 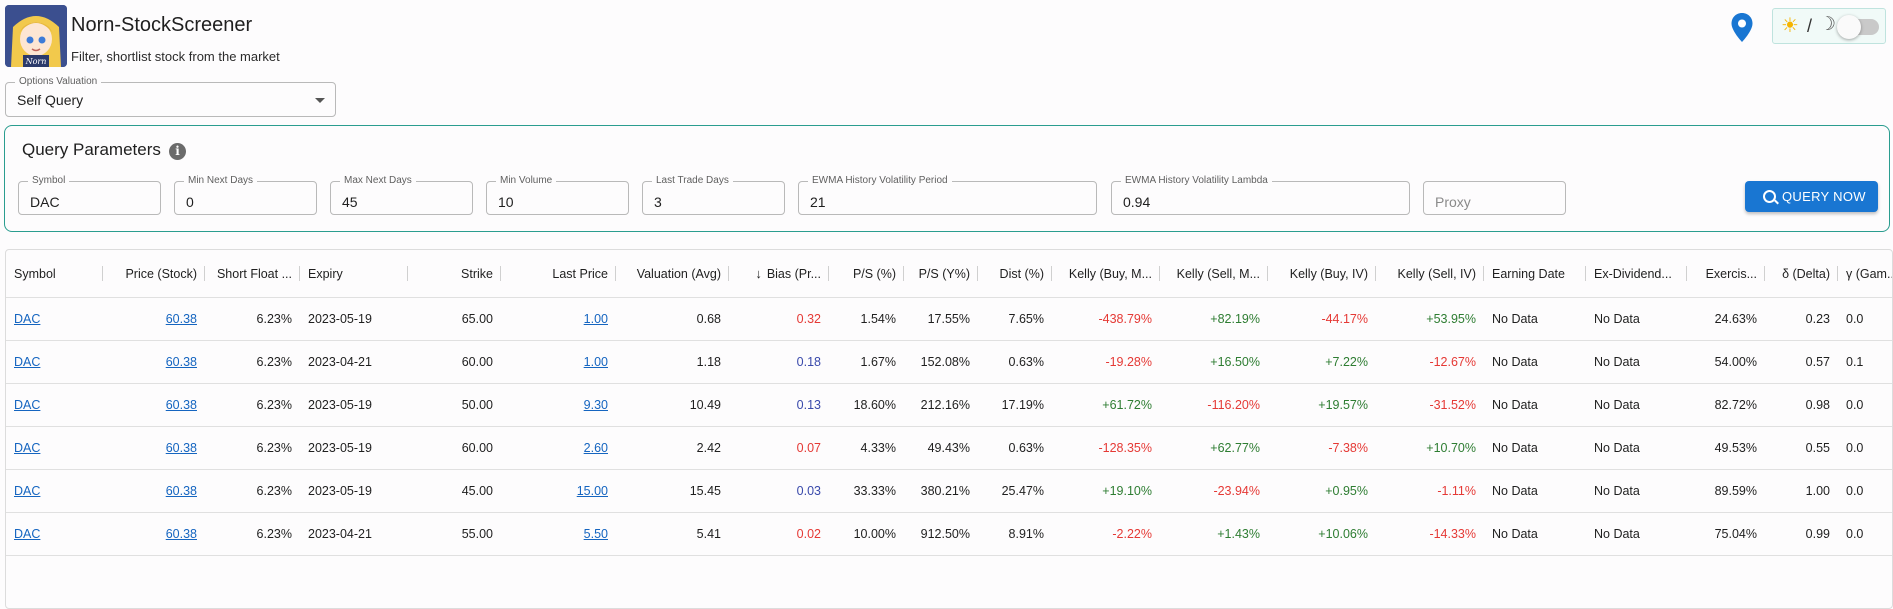 I want to click on cell-link: 9.30, so click(x=596, y=405).